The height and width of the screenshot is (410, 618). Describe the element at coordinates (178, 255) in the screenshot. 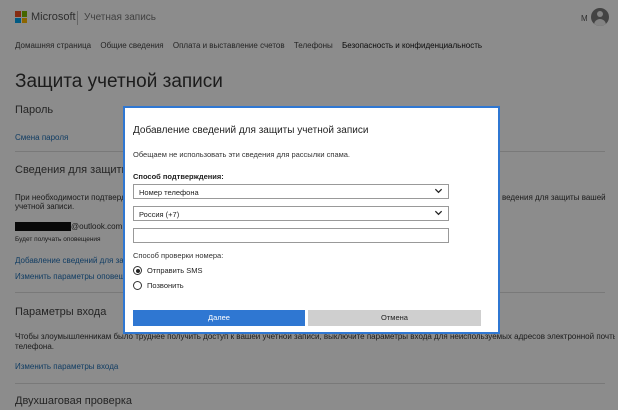

I see `verify-method-label: Способ проверки номера:` at that location.